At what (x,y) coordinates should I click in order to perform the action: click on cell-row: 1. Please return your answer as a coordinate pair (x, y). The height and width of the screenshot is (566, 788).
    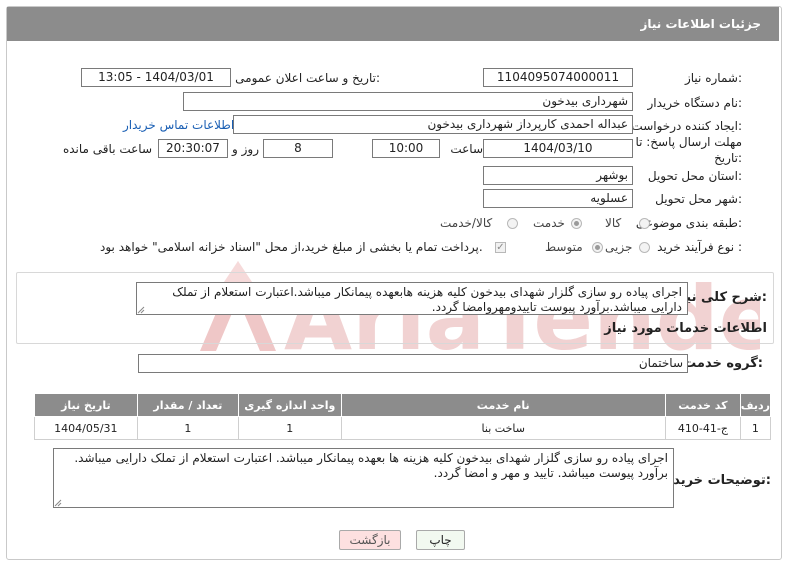
    Looking at the image, I should click on (755, 428).